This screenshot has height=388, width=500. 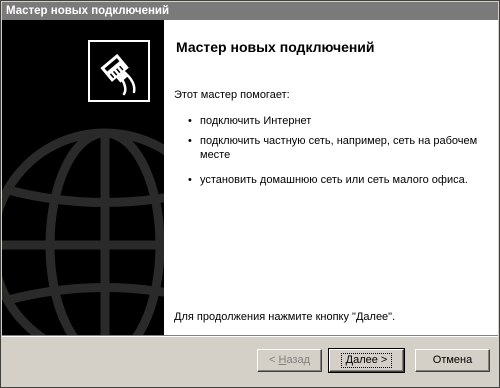 What do you see at coordinates (250, 336) in the screenshot?
I see `divider` at bounding box center [250, 336].